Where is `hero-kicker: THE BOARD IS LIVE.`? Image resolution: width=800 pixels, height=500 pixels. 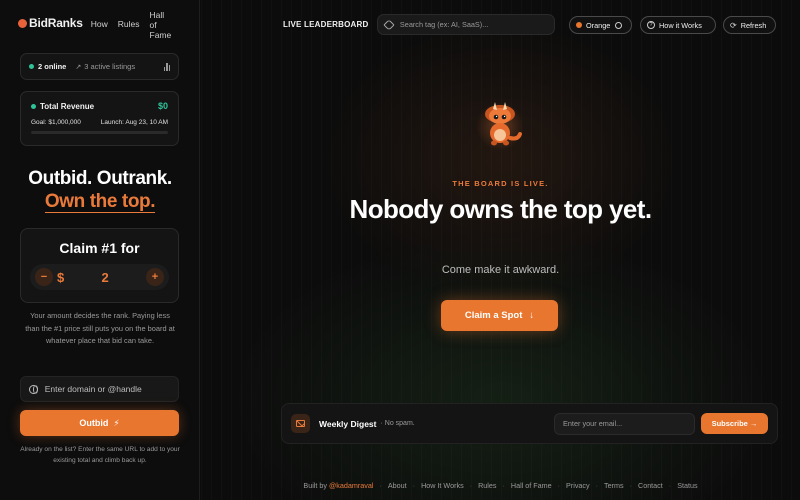
hero-kicker: THE BOARD IS LIVE. is located at coordinates (500, 183).